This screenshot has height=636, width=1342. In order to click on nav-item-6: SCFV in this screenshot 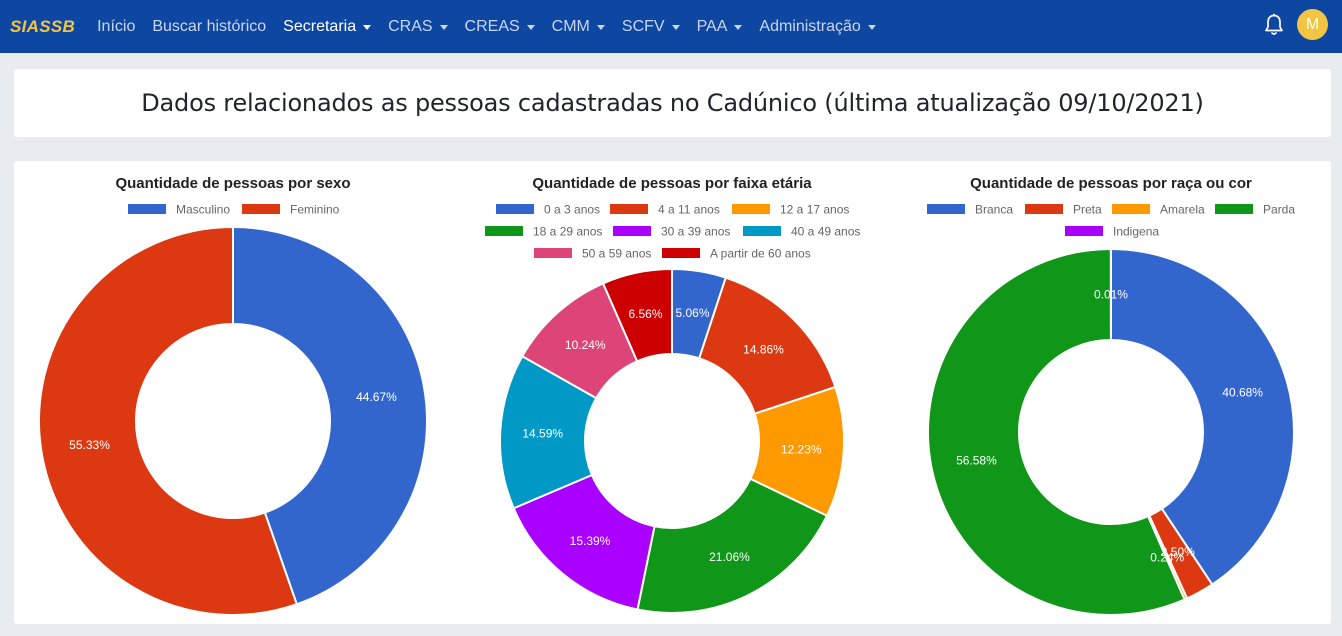, I will do `click(651, 27)`.